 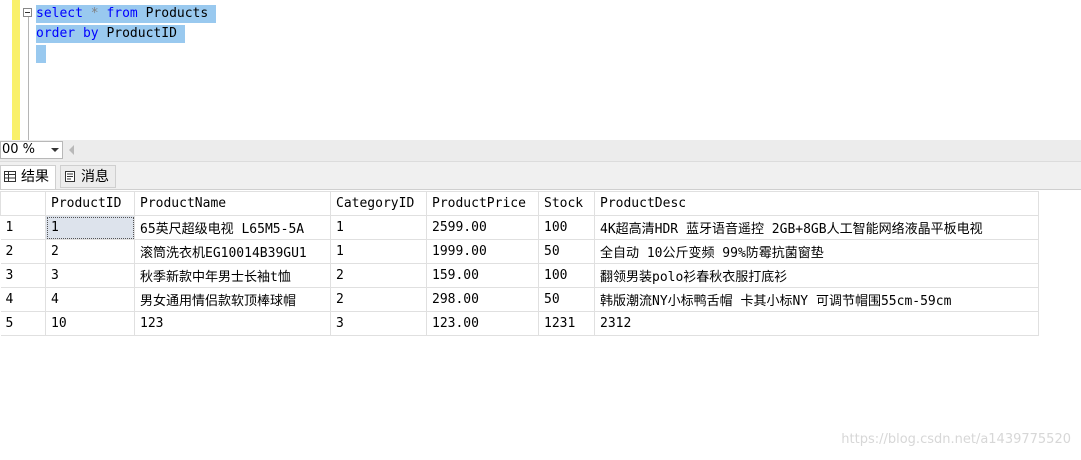 I want to click on row-number: 4, so click(x=23, y=299).